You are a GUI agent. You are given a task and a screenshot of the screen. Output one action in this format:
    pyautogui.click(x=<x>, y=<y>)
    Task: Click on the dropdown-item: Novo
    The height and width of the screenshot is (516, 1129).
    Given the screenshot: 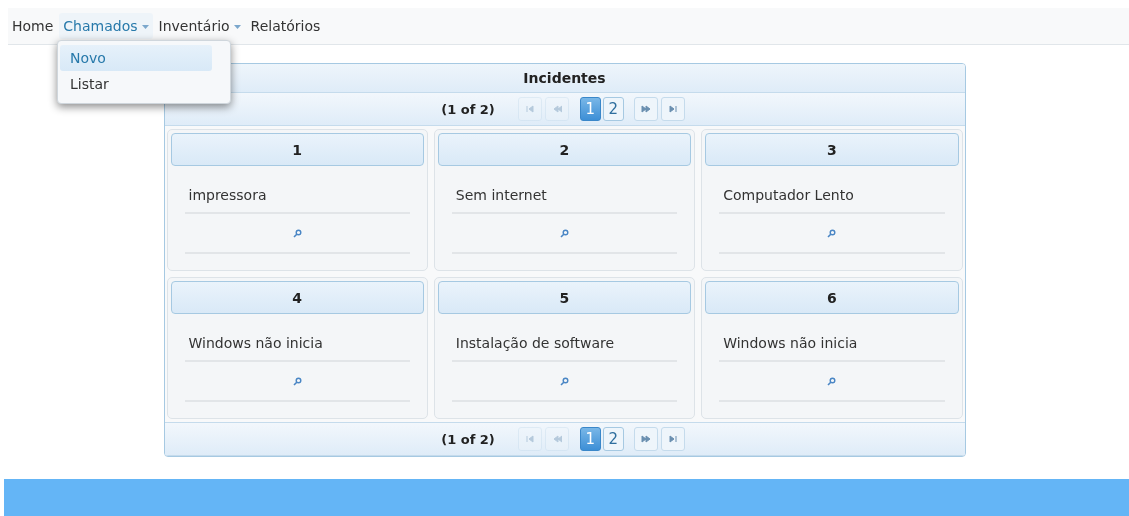 What is the action you would take?
    pyautogui.click(x=136, y=58)
    